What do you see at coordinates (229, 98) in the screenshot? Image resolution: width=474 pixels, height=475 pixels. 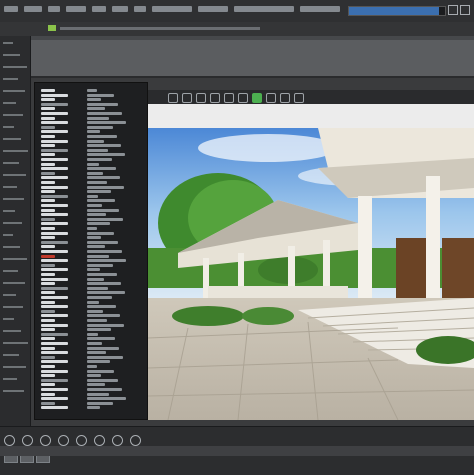 I see `camera-icon` at bounding box center [229, 98].